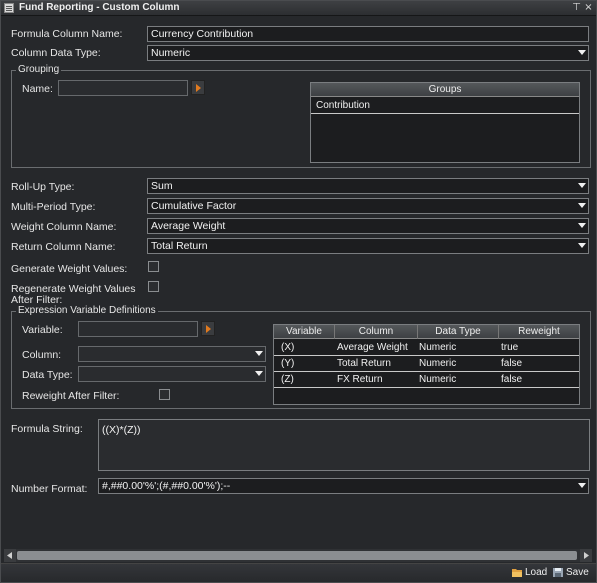 The width and height of the screenshot is (597, 583). What do you see at coordinates (162, 186) in the screenshot?
I see `rollup-type-value: Sum` at bounding box center [162, 186].